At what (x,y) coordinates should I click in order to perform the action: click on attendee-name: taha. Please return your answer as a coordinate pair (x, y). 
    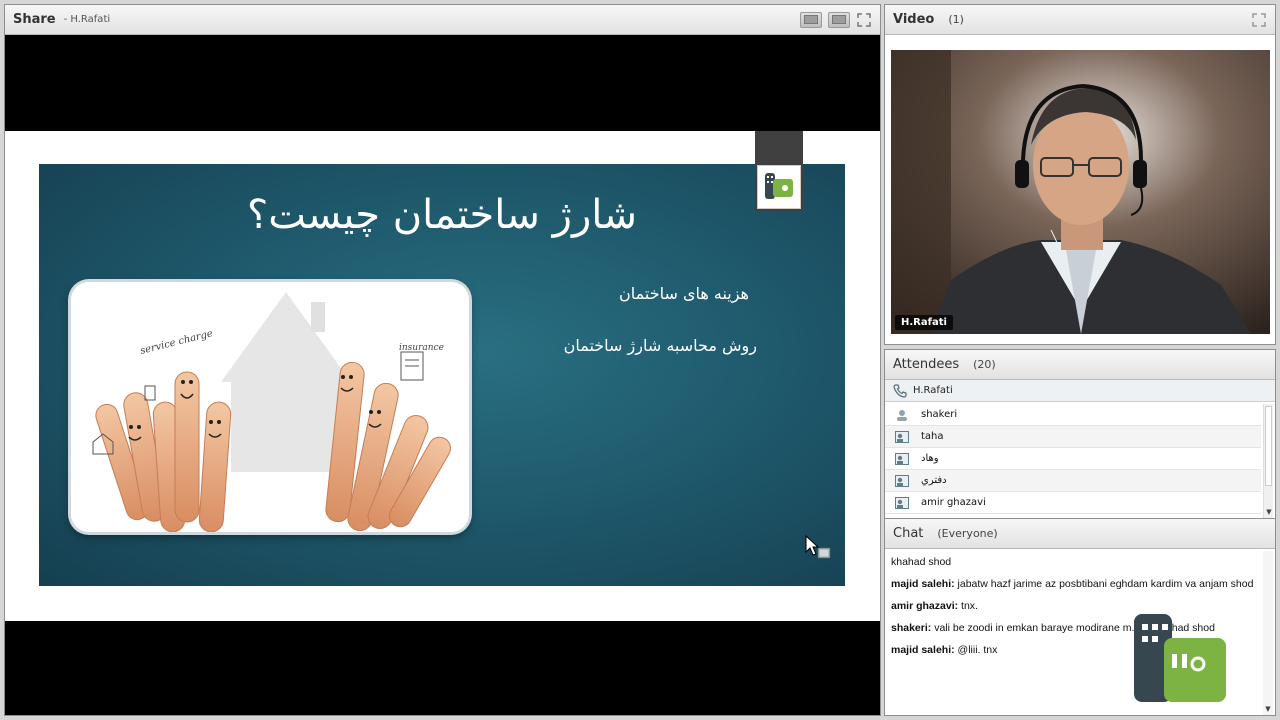
    Looking at the image, I should click on (932, 436).